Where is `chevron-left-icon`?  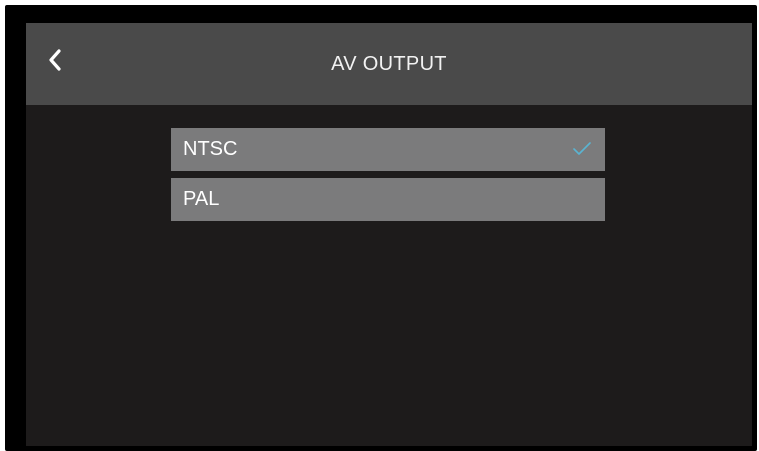 chevron-left-icon is located at coordinates (55, 60).